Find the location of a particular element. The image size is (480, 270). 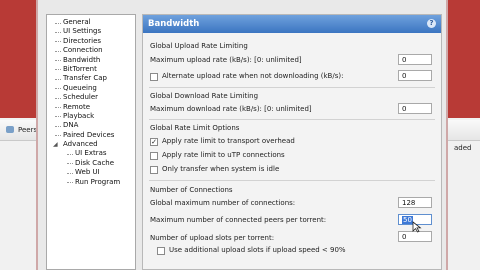

extra-slots-checkbox is located at coordinates (161, 251).